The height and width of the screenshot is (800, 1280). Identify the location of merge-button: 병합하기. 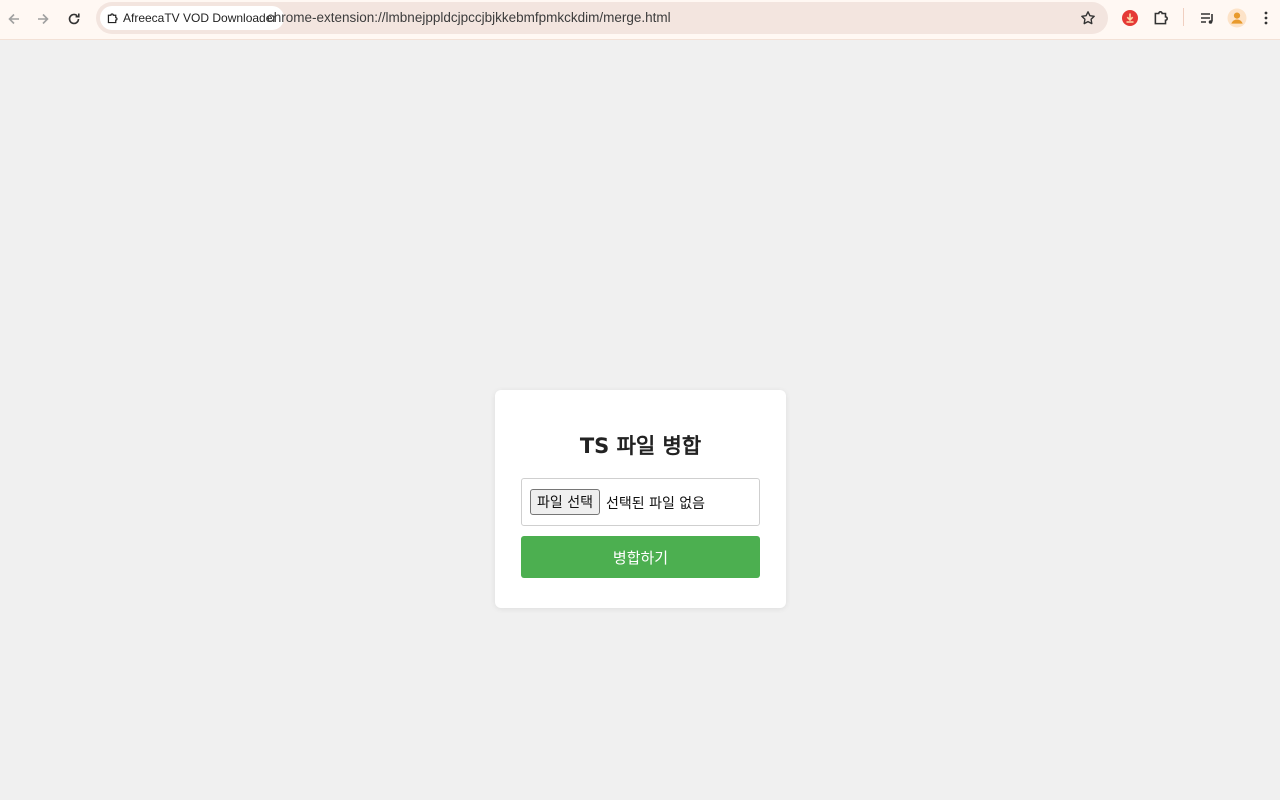
(640, 557).